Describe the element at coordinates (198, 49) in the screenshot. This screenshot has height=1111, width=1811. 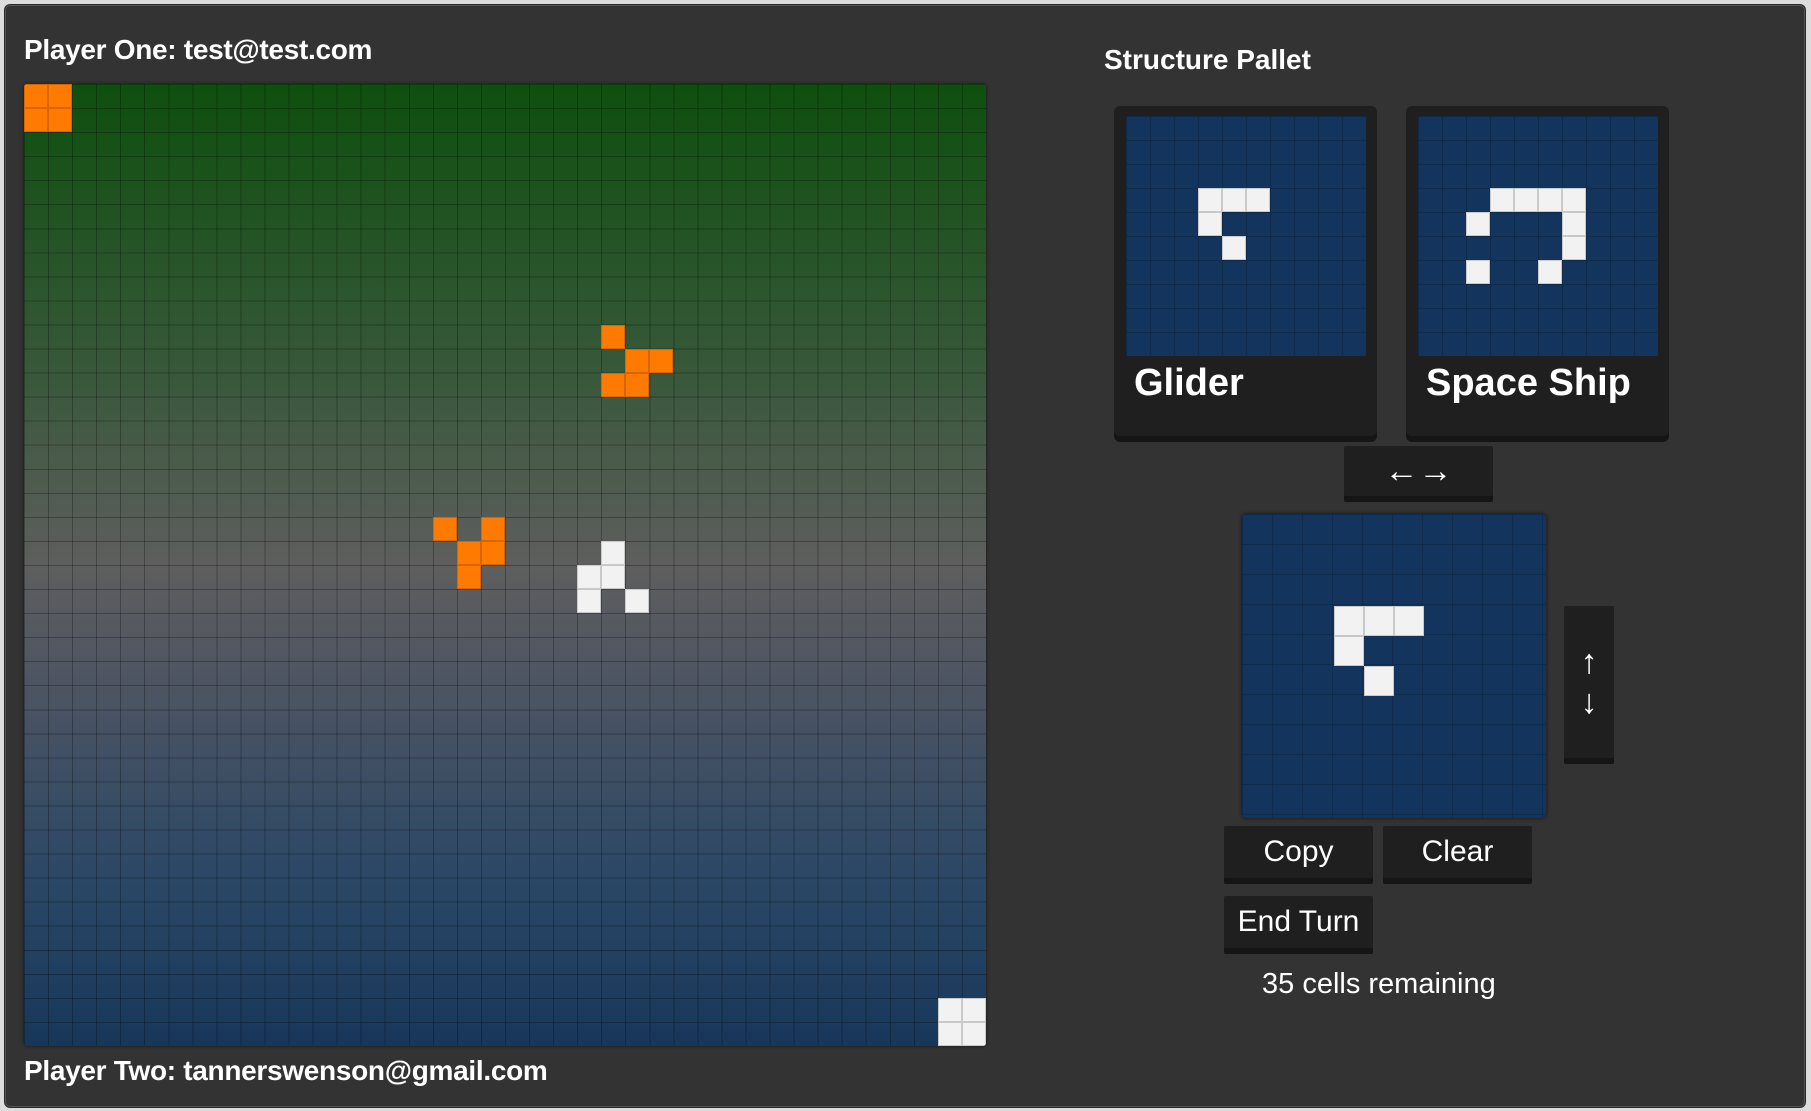
I see `player-one-label: Player One: test@test.com` at that location.